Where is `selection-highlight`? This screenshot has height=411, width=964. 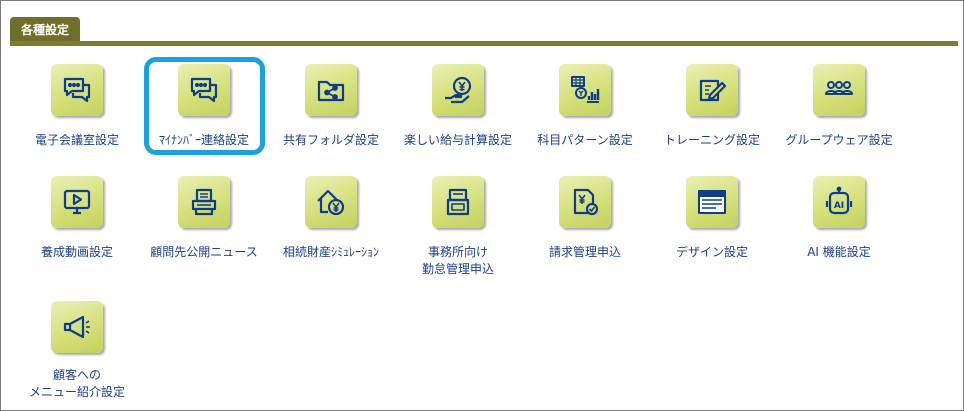 selection-highlight is located at coordinates (204, 106).